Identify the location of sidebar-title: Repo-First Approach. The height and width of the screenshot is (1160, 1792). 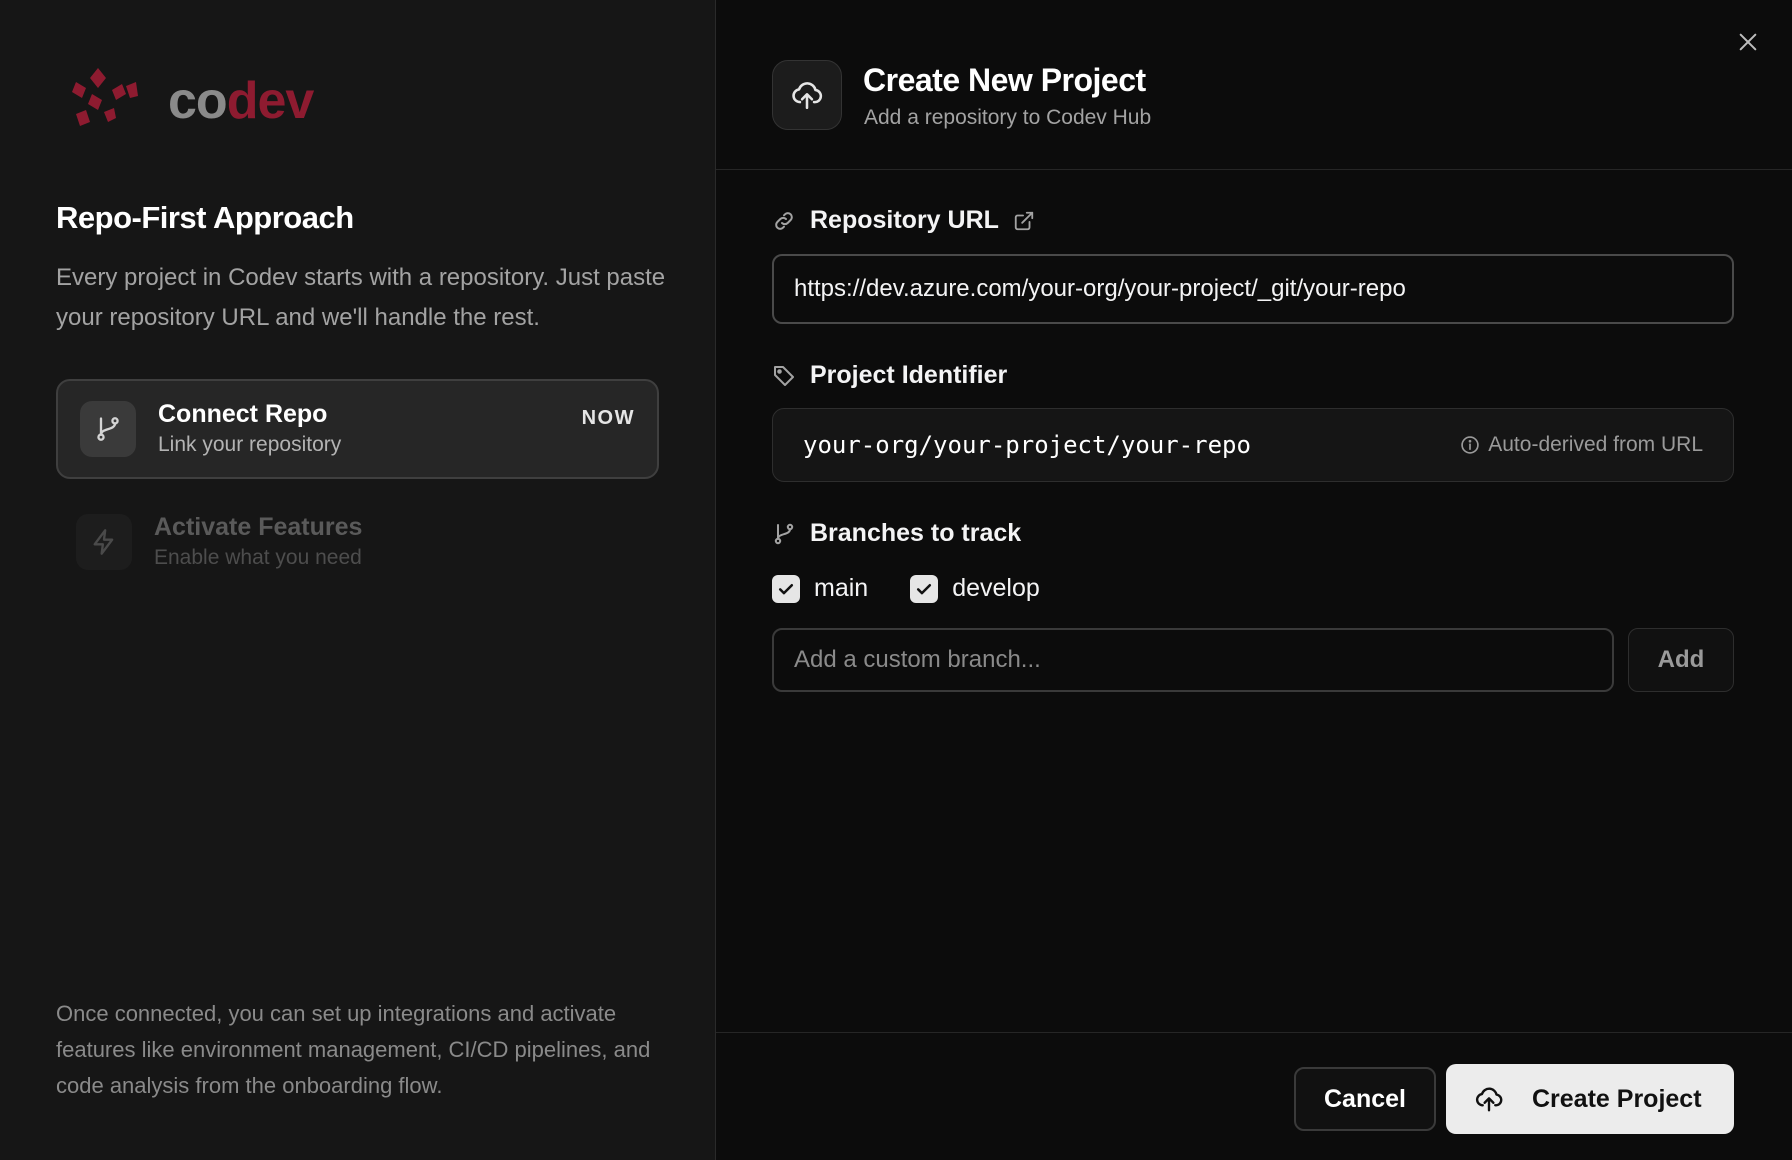
(205, 217).